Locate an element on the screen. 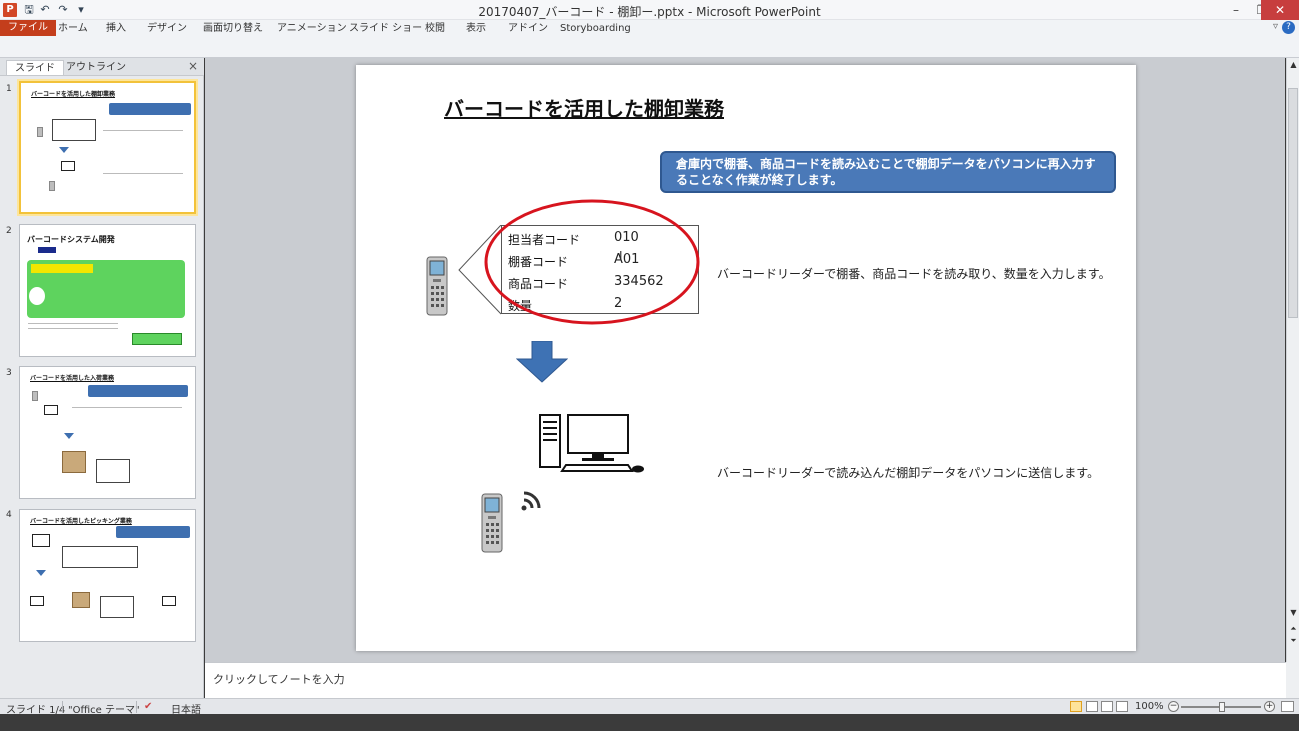  thumbnail-number: 2 is located at coordinates (9, 231).